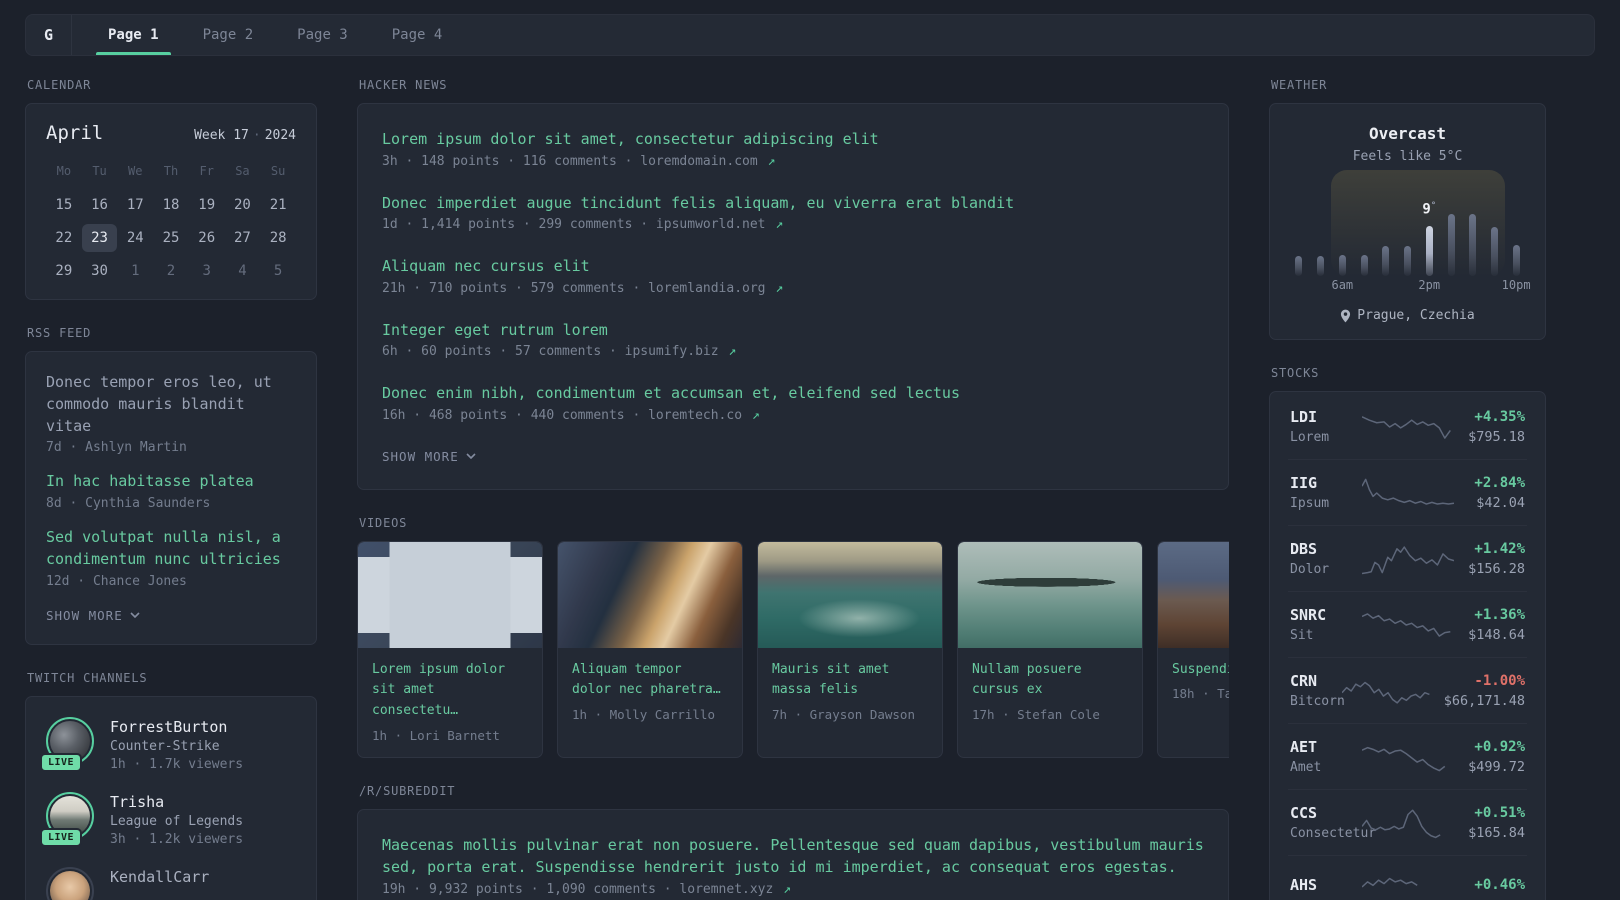 This screenshot has height=900, width=1620. I want to click on section-title-stocks: STOCKS, so click(1295, 373).